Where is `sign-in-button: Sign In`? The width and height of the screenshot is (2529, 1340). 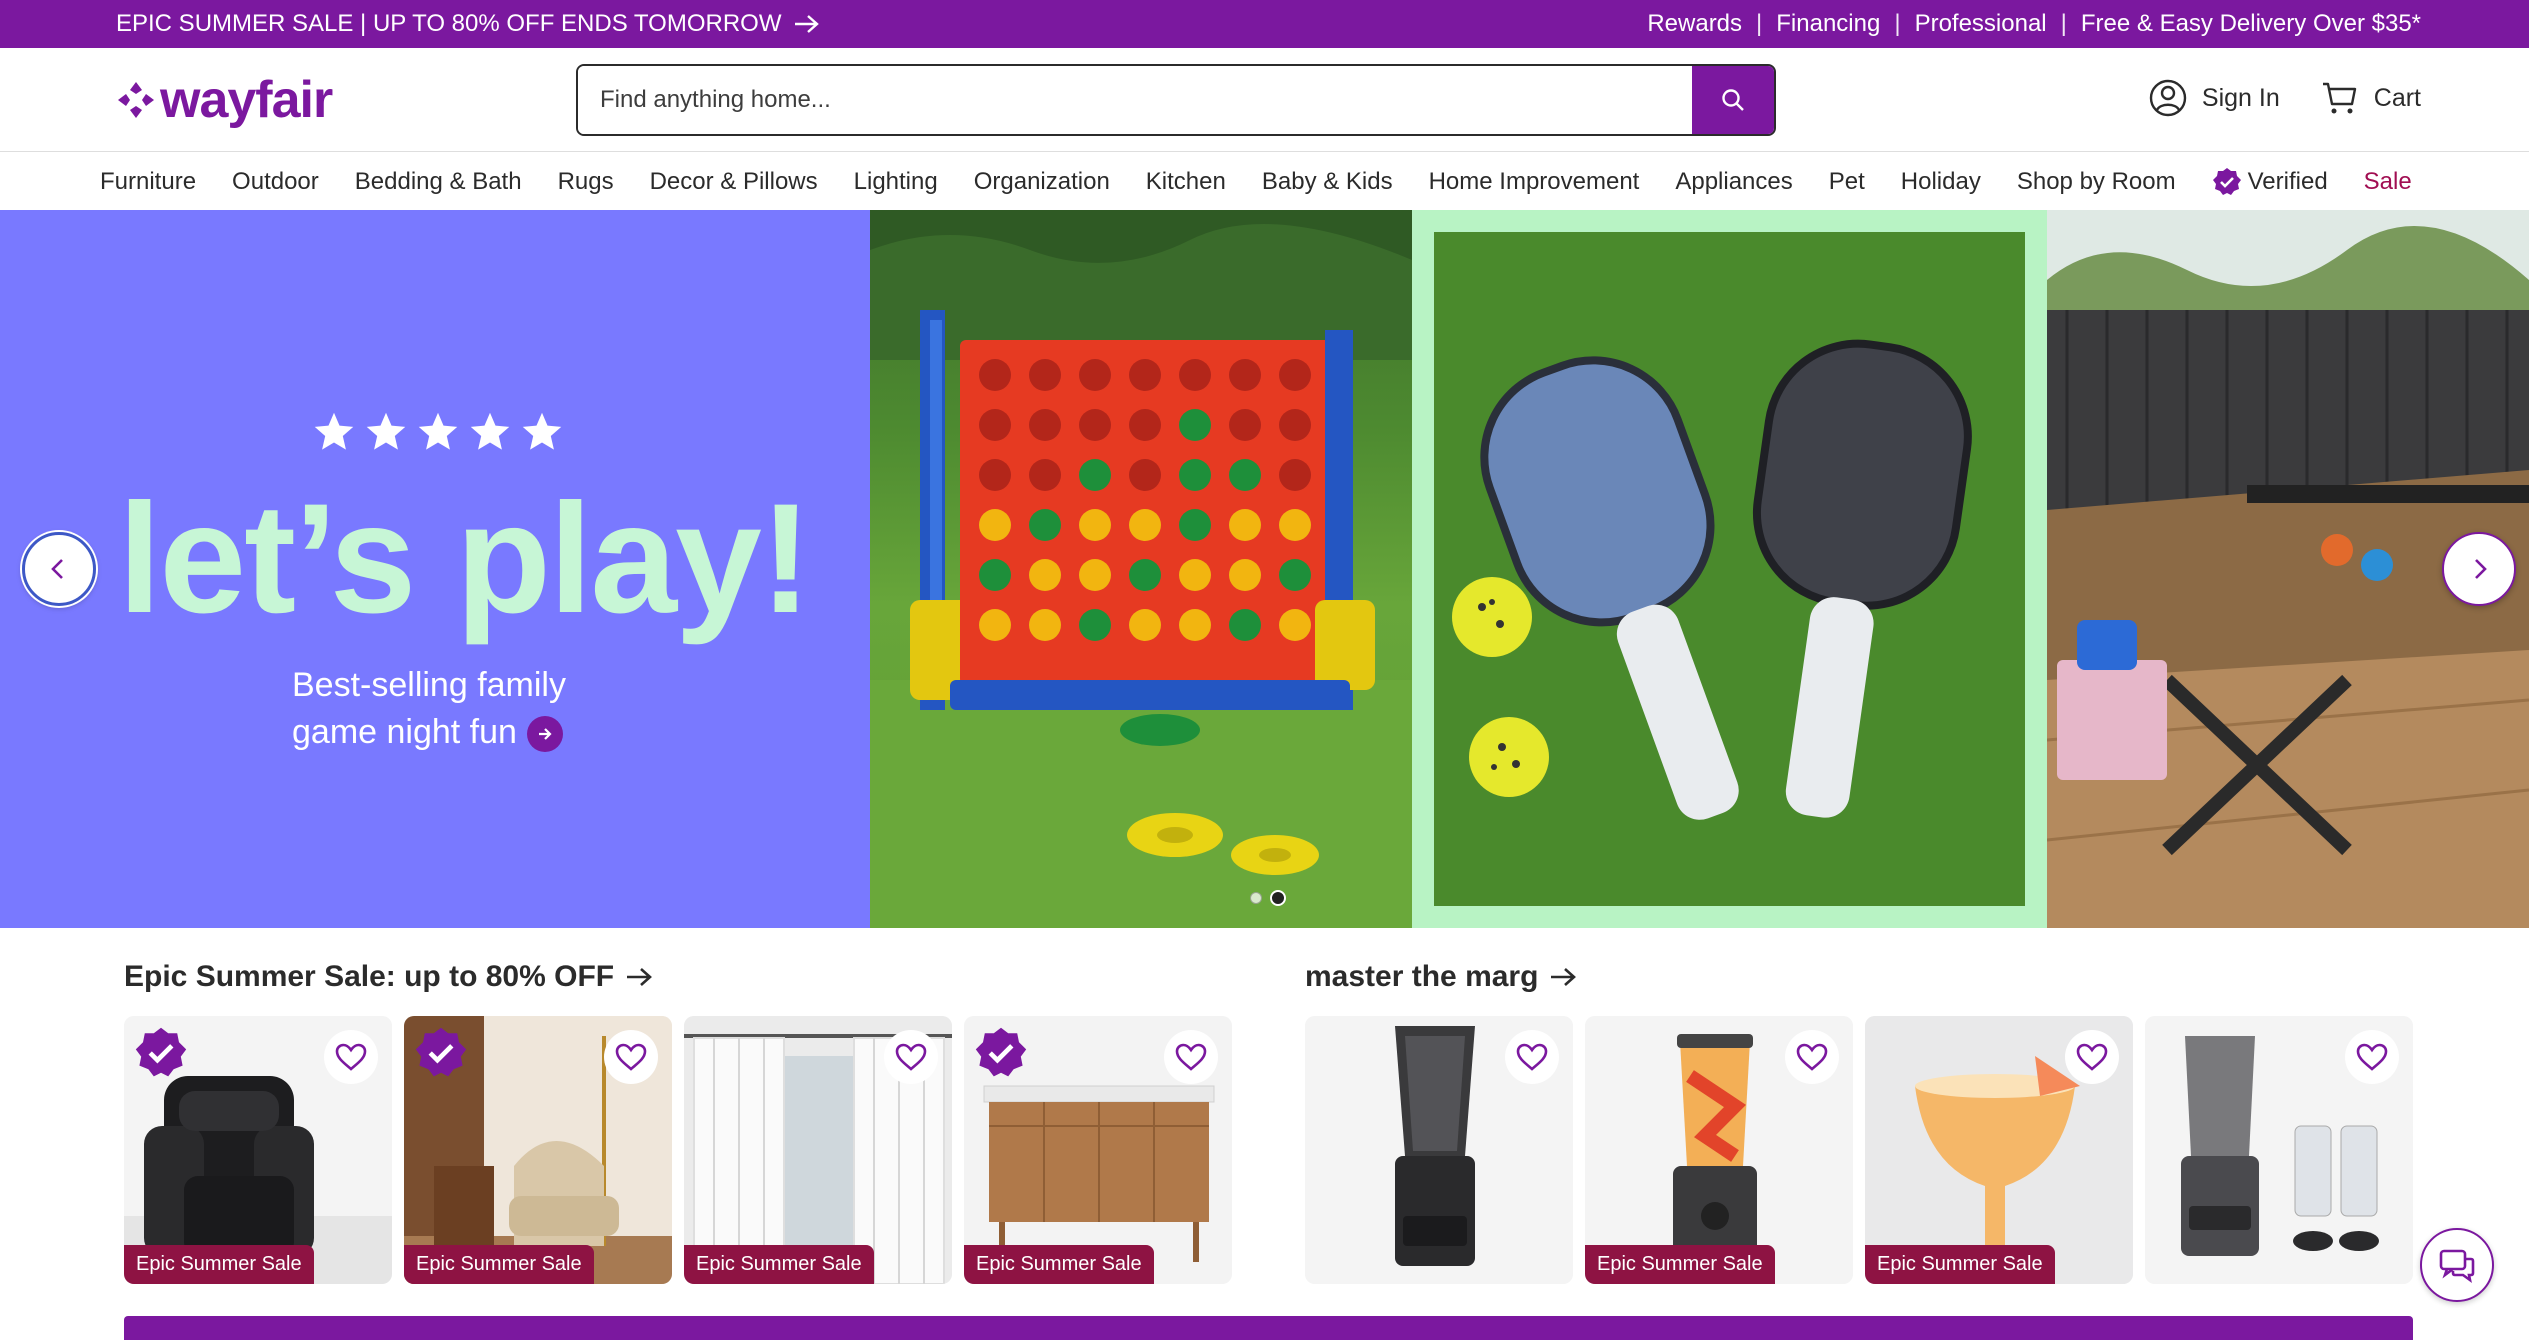
sign-in-button: Sign In is located at coordinates (2214, 98).